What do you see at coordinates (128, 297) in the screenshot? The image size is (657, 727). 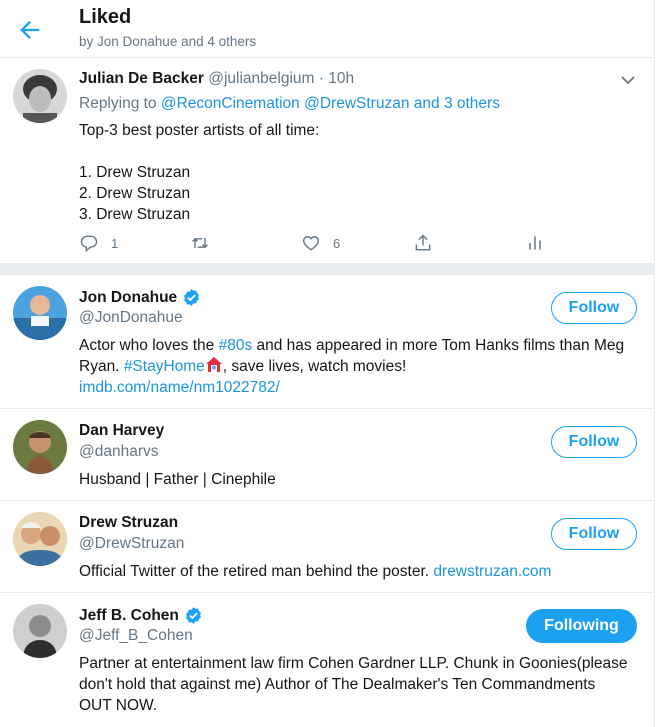 I see `user-name-text: Jon Donahue` at bounding box center [128, 297].